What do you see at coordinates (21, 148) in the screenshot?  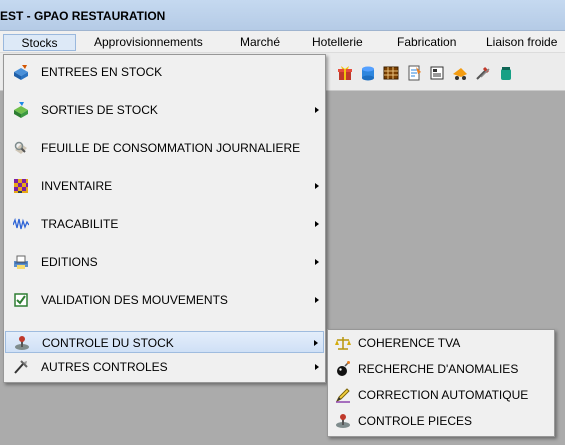 I see `magnifier-icon` at bounding box center [21, 148].